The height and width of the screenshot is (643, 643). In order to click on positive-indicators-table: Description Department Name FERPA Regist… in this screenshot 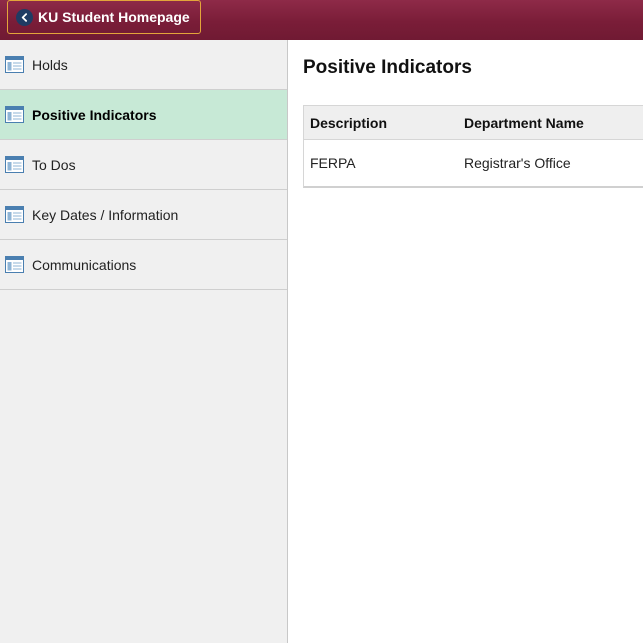, I will do `click(473, 146)`.